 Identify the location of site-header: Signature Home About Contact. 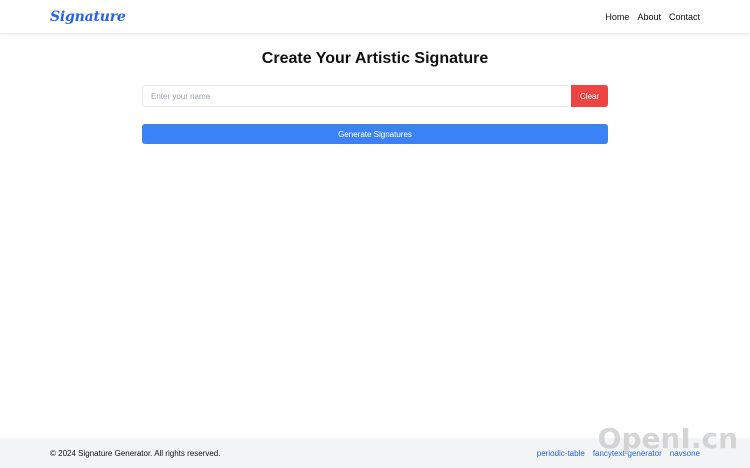
(375, 16).